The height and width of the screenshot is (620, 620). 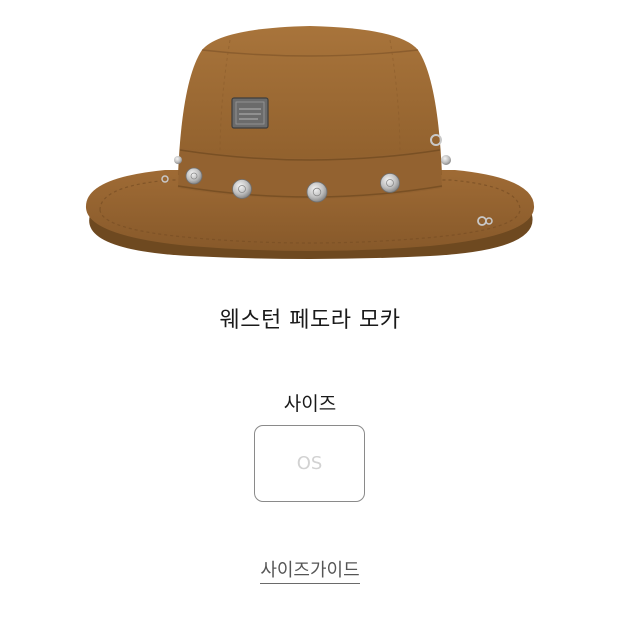 I want to click on metal-patch-icon, so click(x=250, y=113).